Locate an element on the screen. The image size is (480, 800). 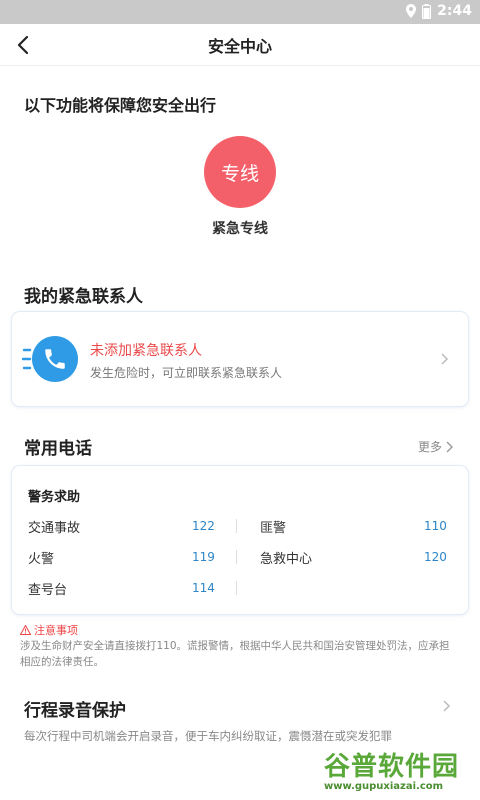
hotline-icon-text: 专线 is located at coordinates (239, 173).